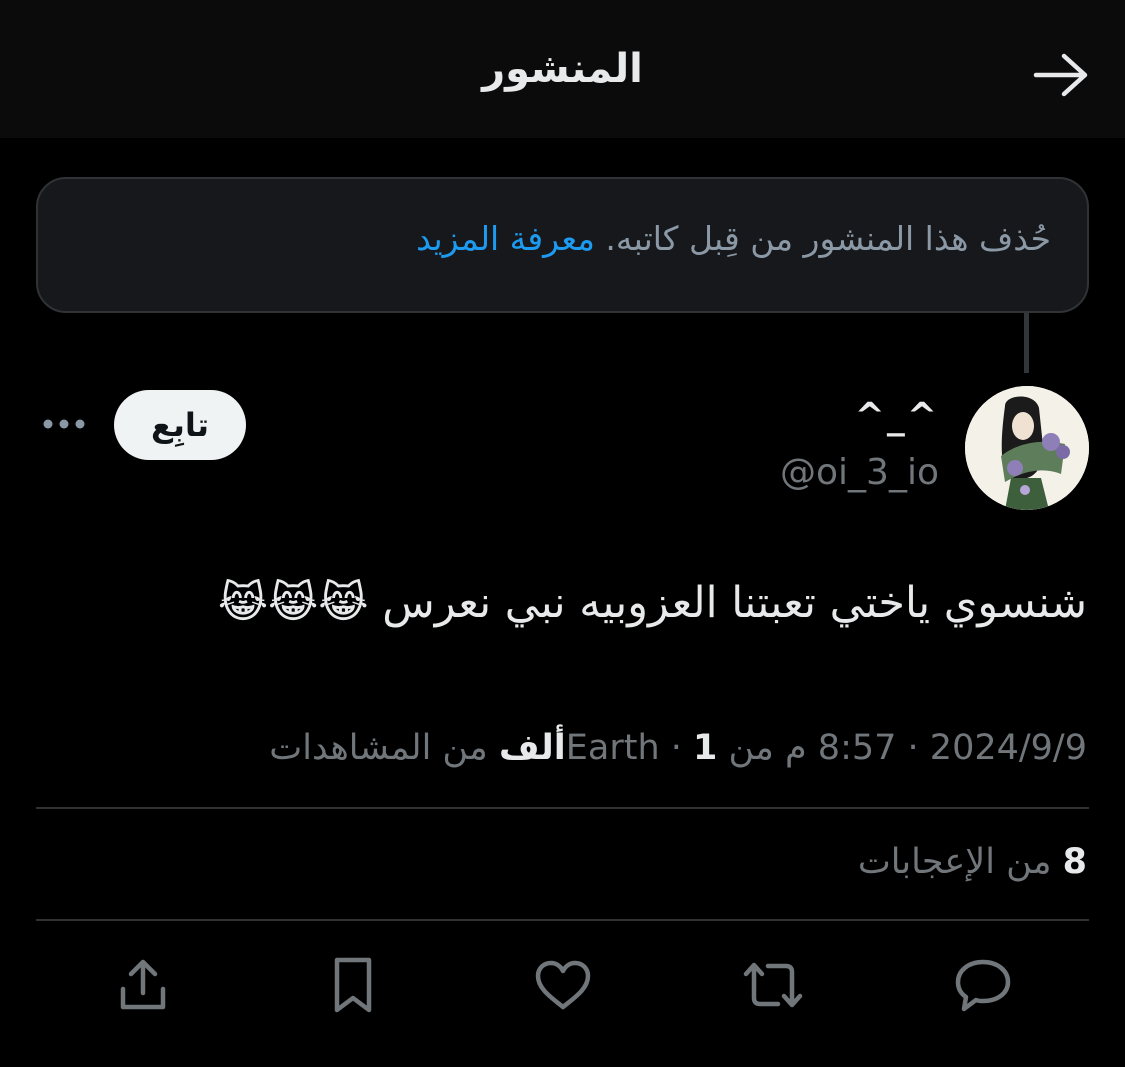  What do you see at coordinates (384, 748) in the screenshot?
I see `views-label: من المشاهدات` at bounding box center [384, 748].